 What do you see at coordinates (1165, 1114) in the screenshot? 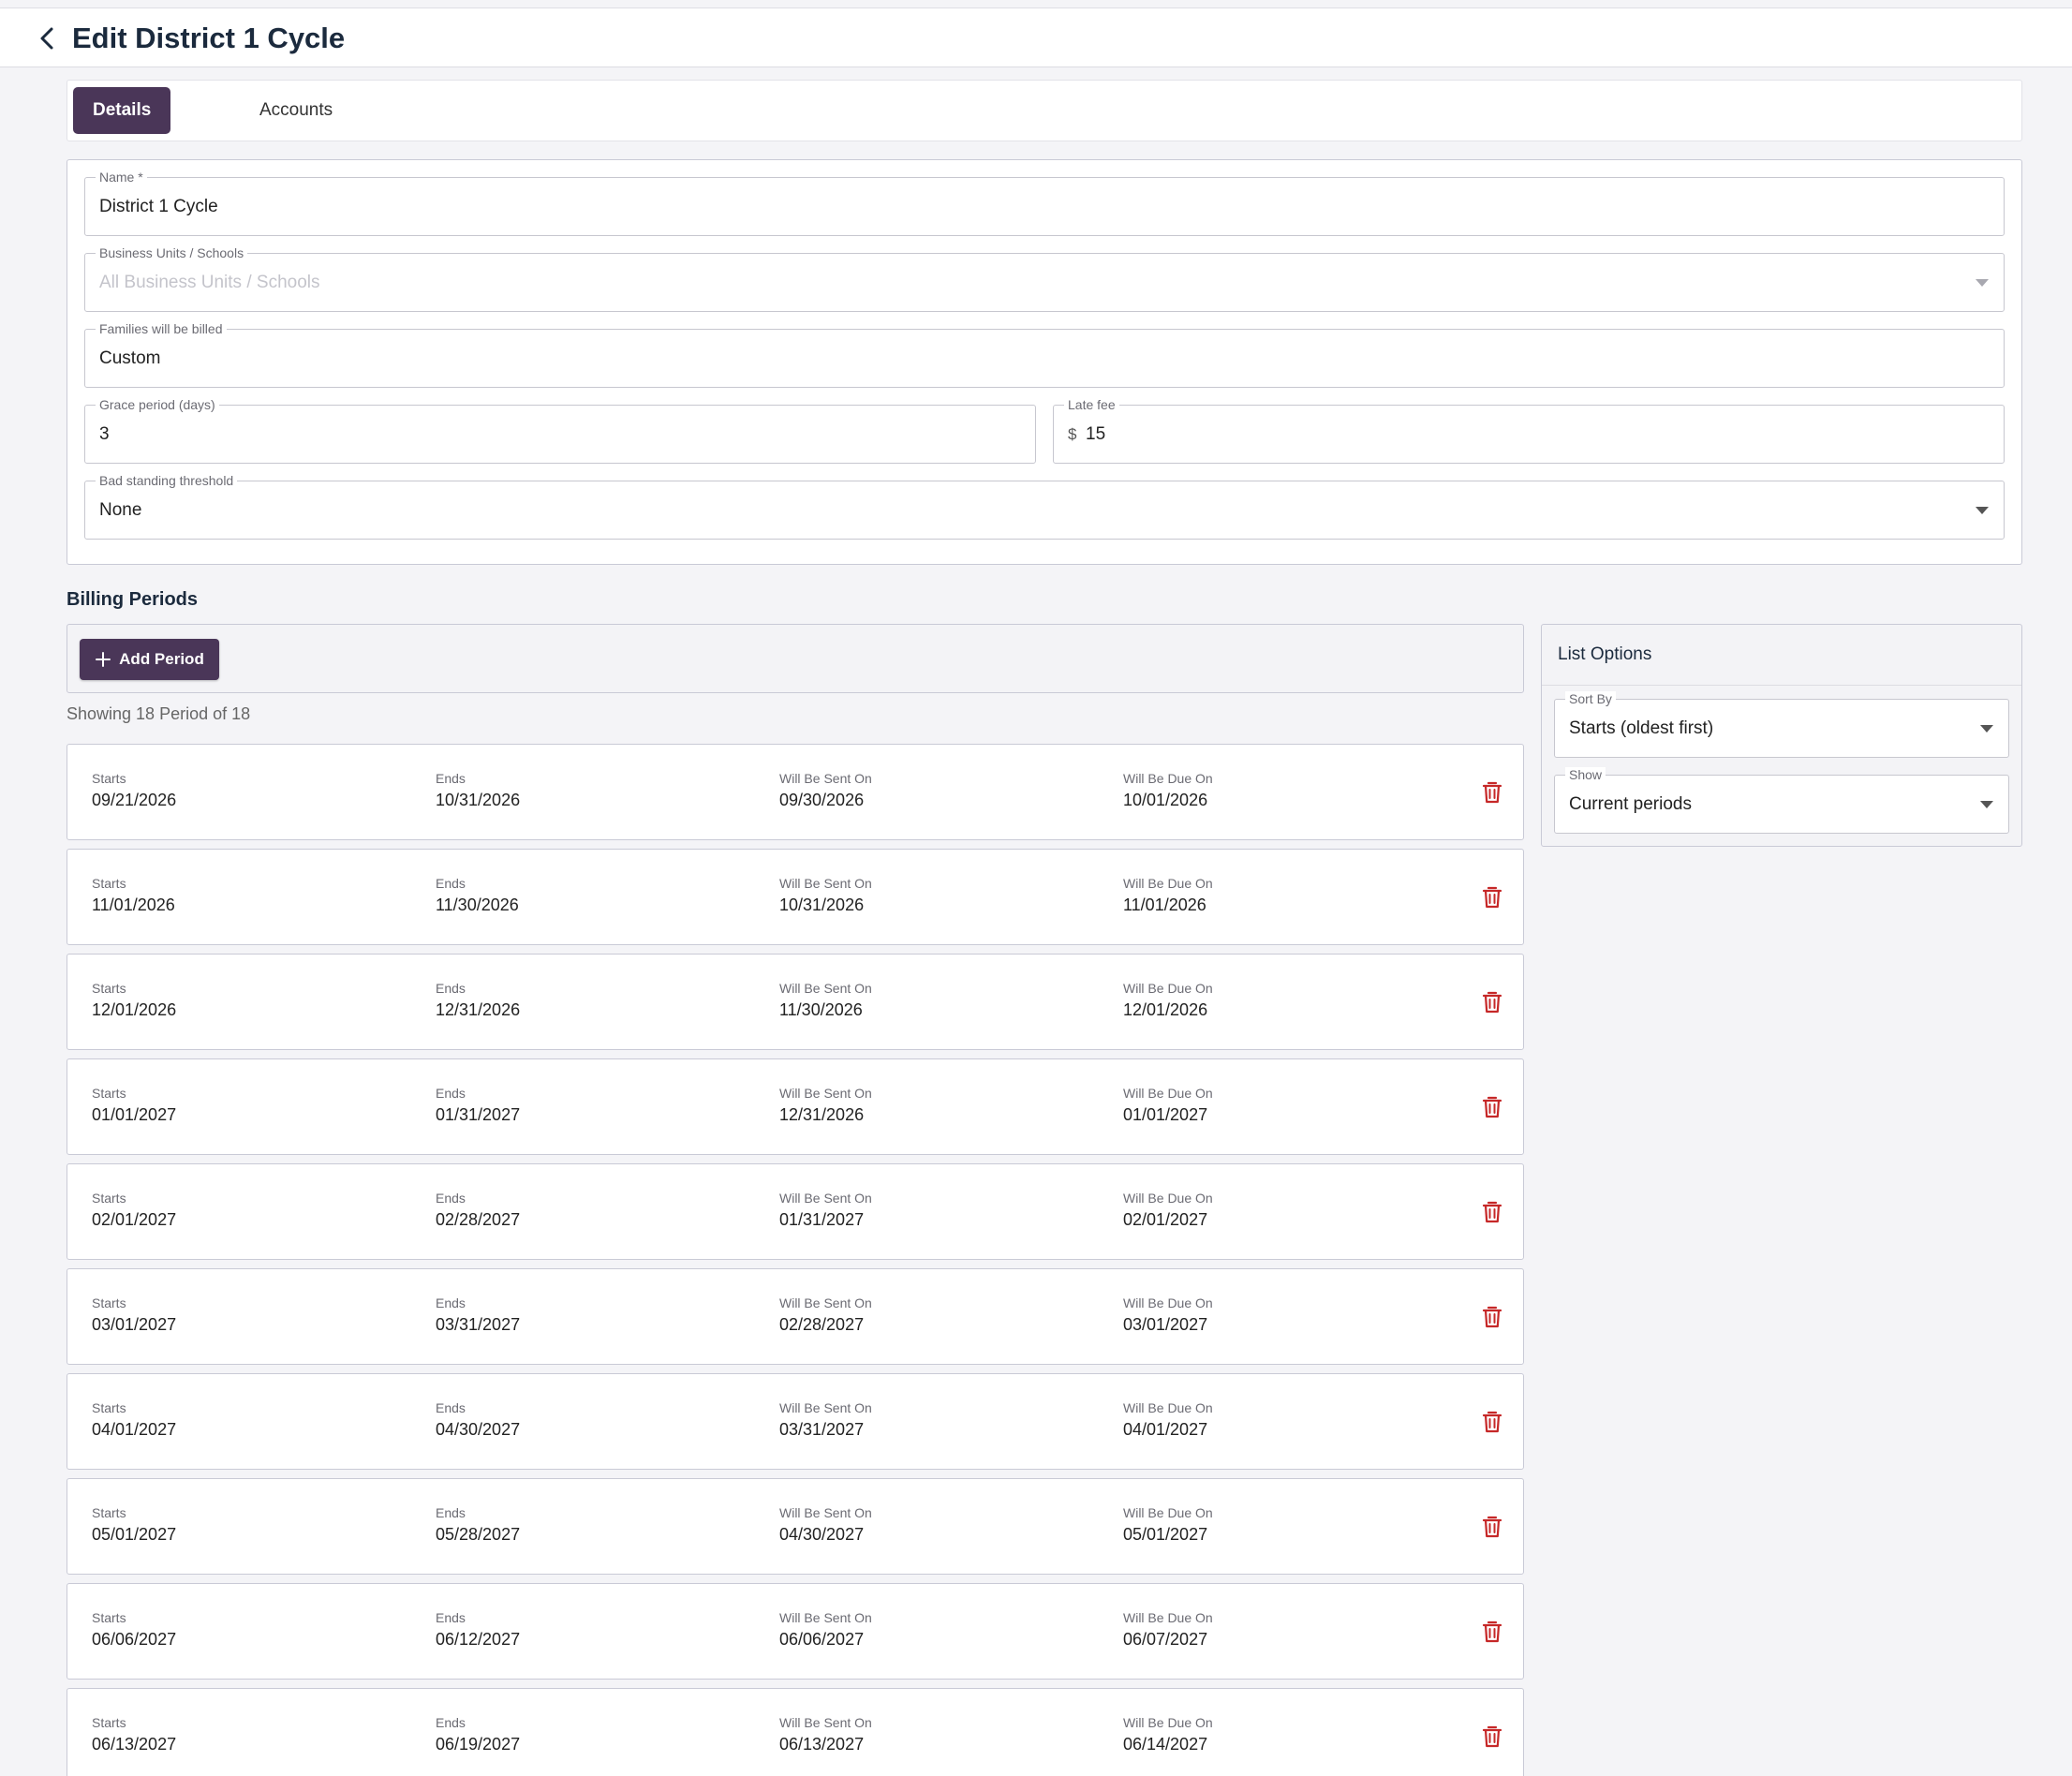
I see `due-date-value: 01/01/2027` at bounding box center [1165, 1114].